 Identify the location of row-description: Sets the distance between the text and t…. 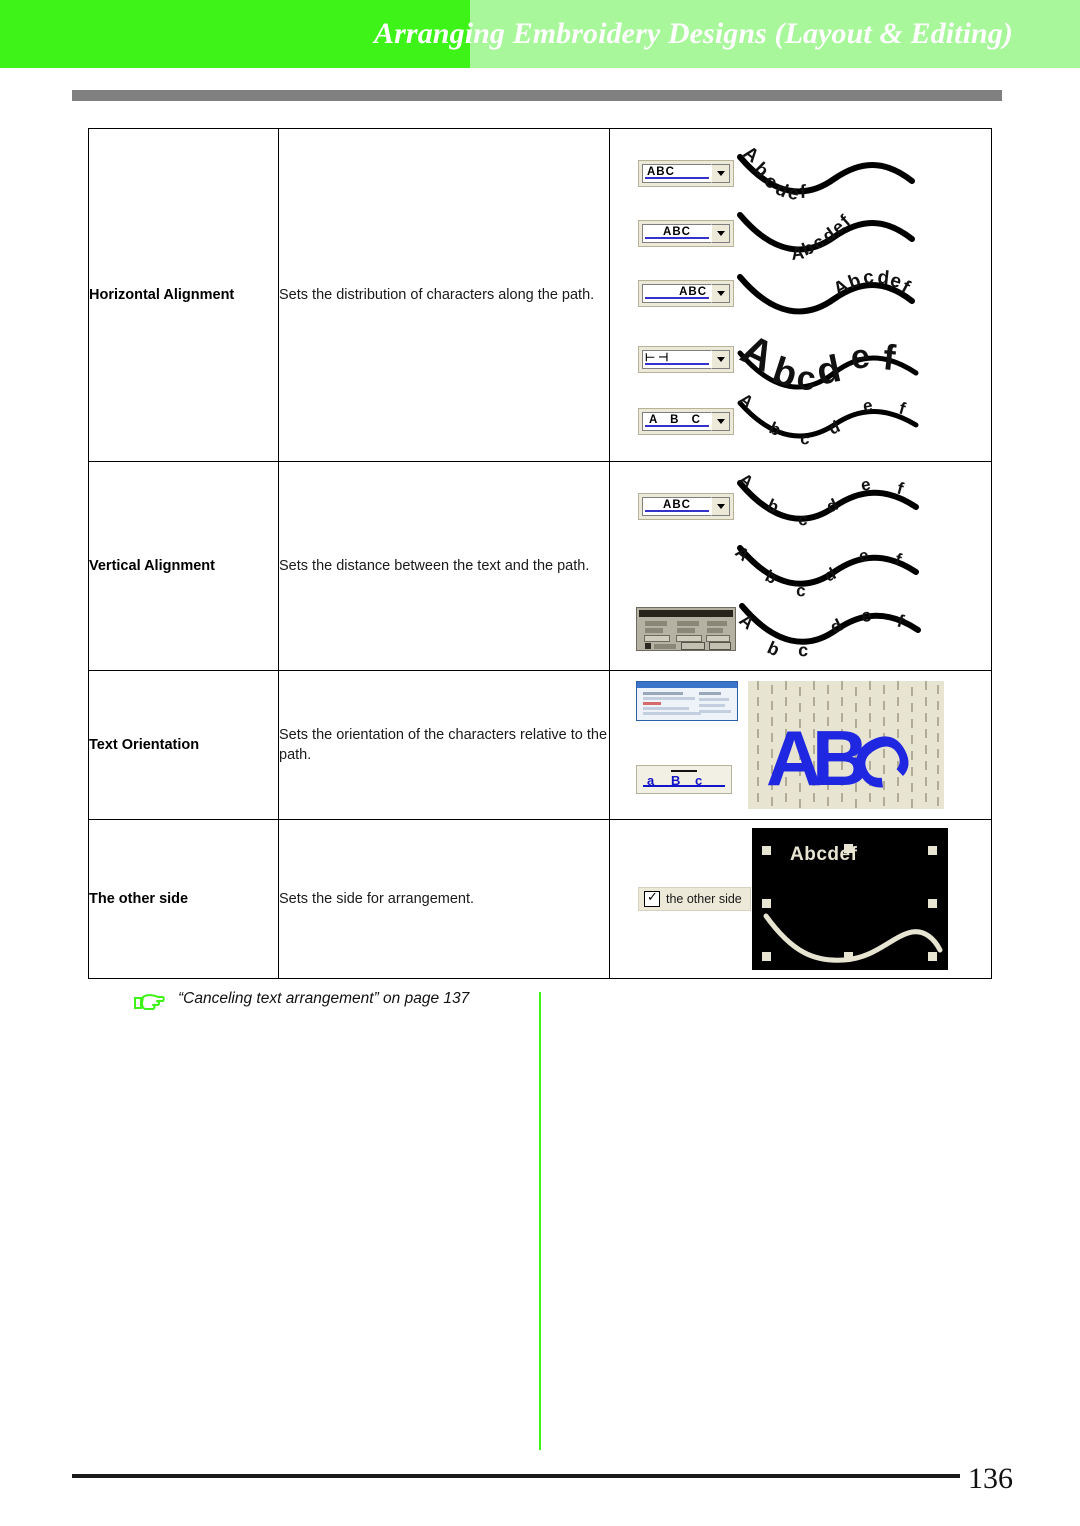
(444, 566).